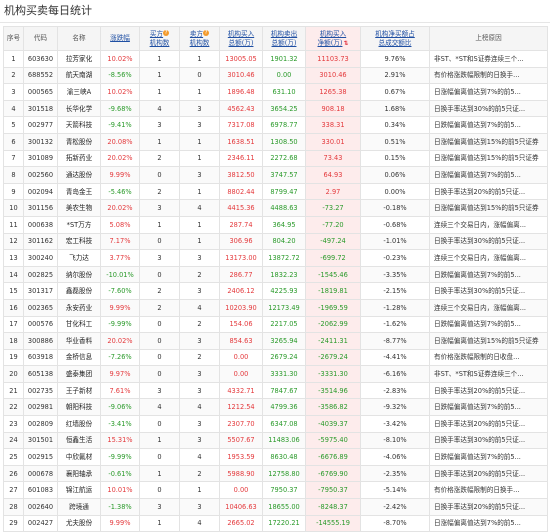  I want to click on header-change-label: 涨跌幅, so click(120, 38).